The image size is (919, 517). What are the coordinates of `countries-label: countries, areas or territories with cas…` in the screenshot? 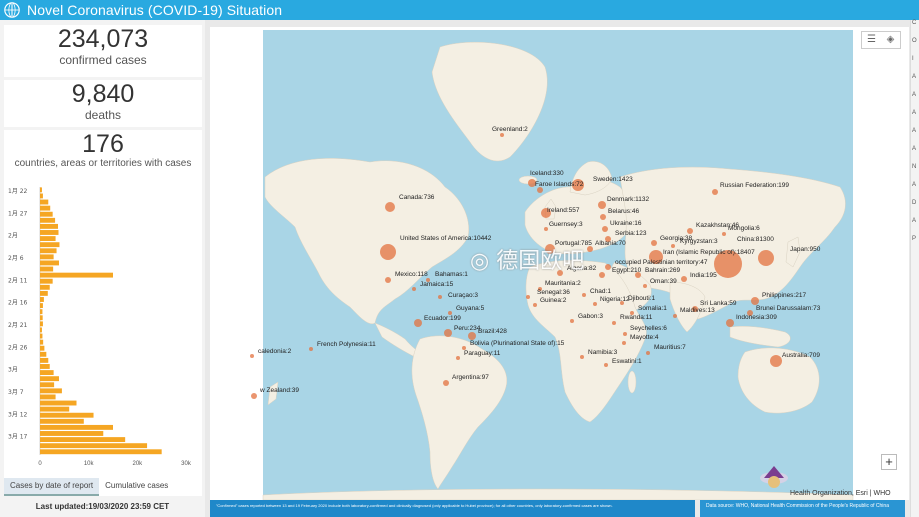 It's located at (103, 163).